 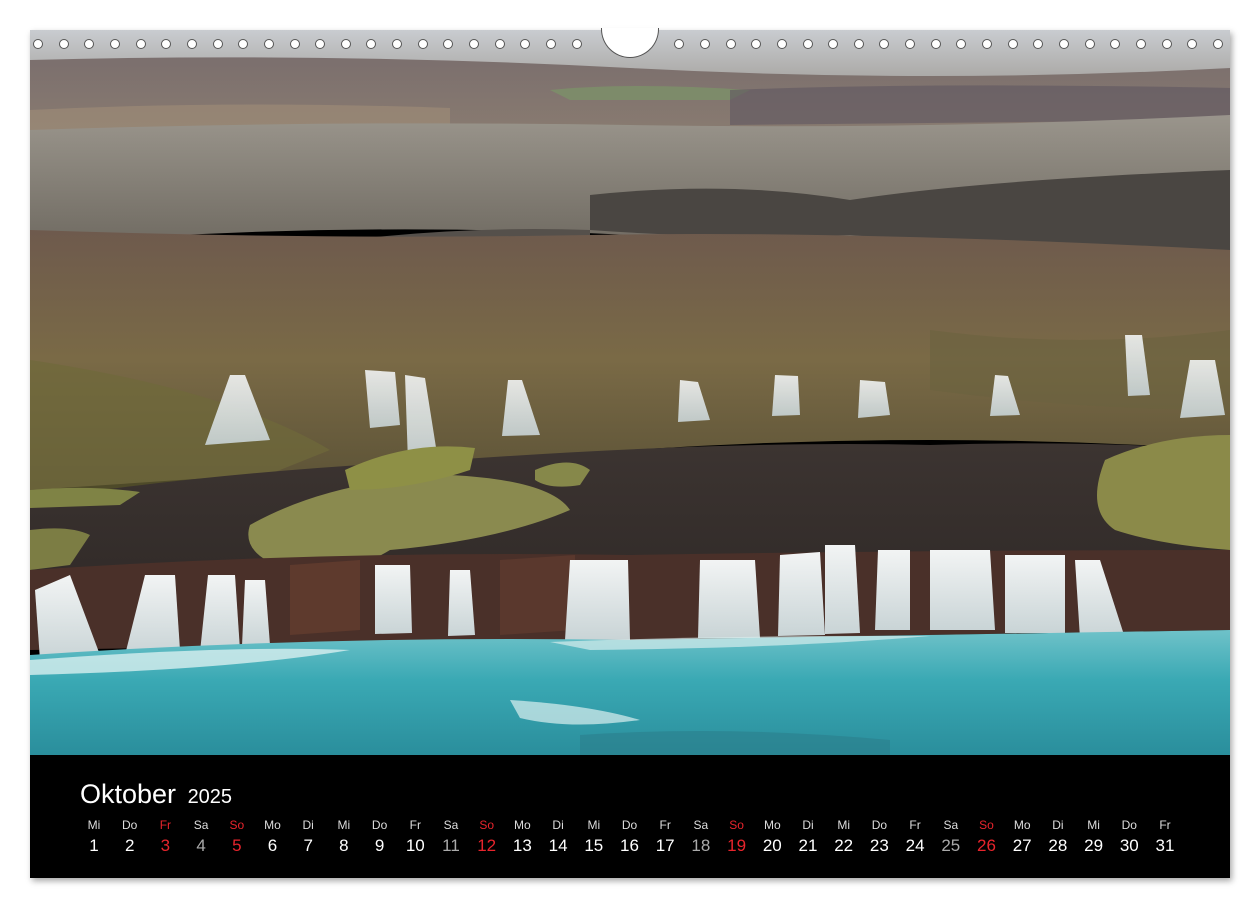 What do you see at coordinates (915, 845) in the screenshot?
I see `day-number: 24` at bounding box center [915, 845].